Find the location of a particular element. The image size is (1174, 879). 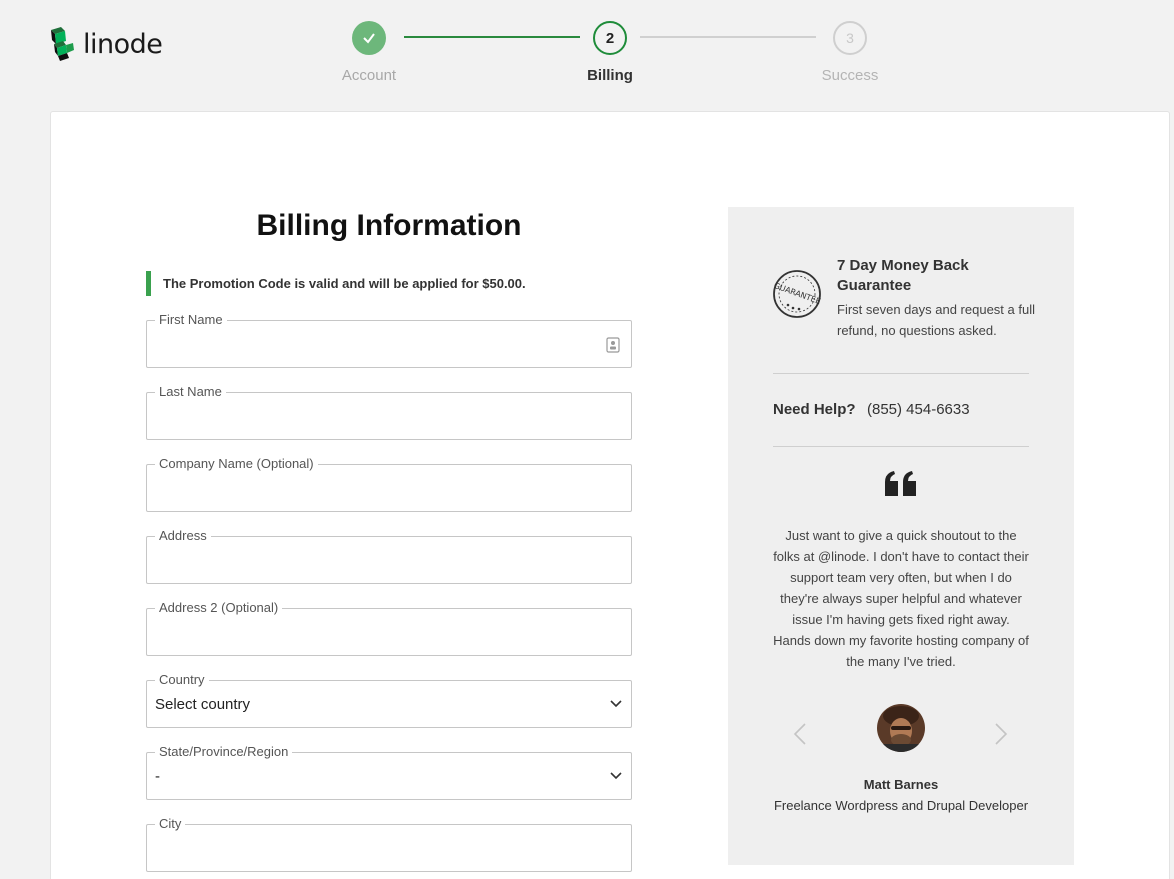

country-value: Select country is located at coordinates (203, 704).